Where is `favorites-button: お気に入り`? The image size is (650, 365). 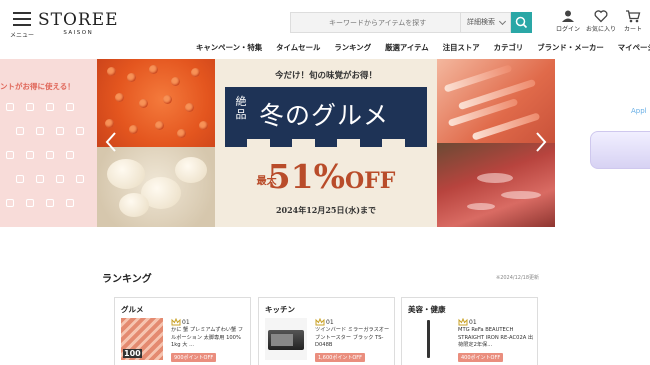
favorites-button: お気に入り is located at coordinates (601, 21).